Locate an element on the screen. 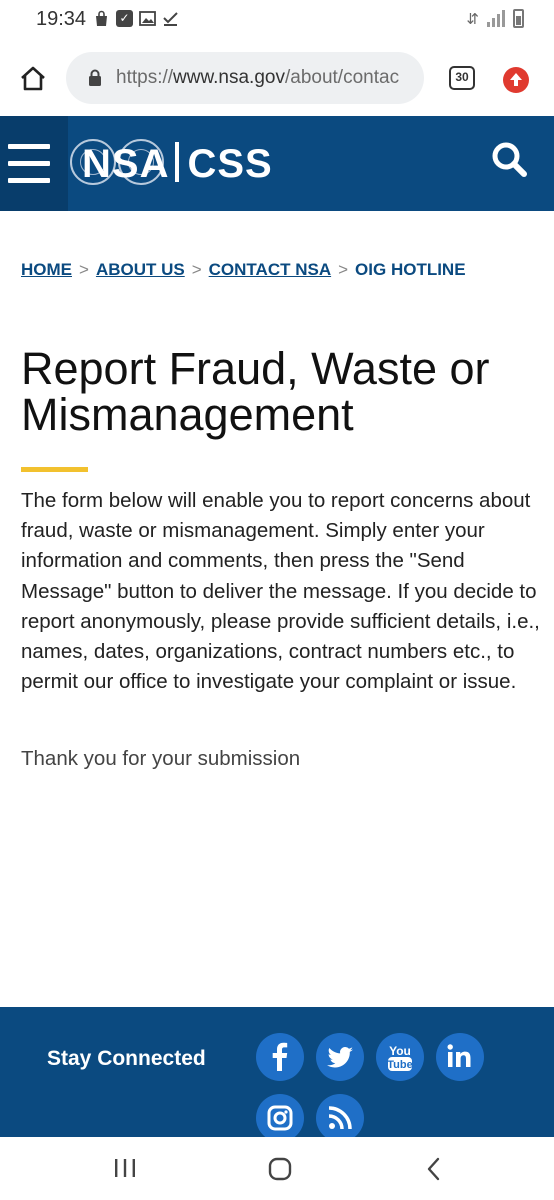 The height and width of the screenshot is (1200, 554). back-button is located at coordinates (434, 1169).